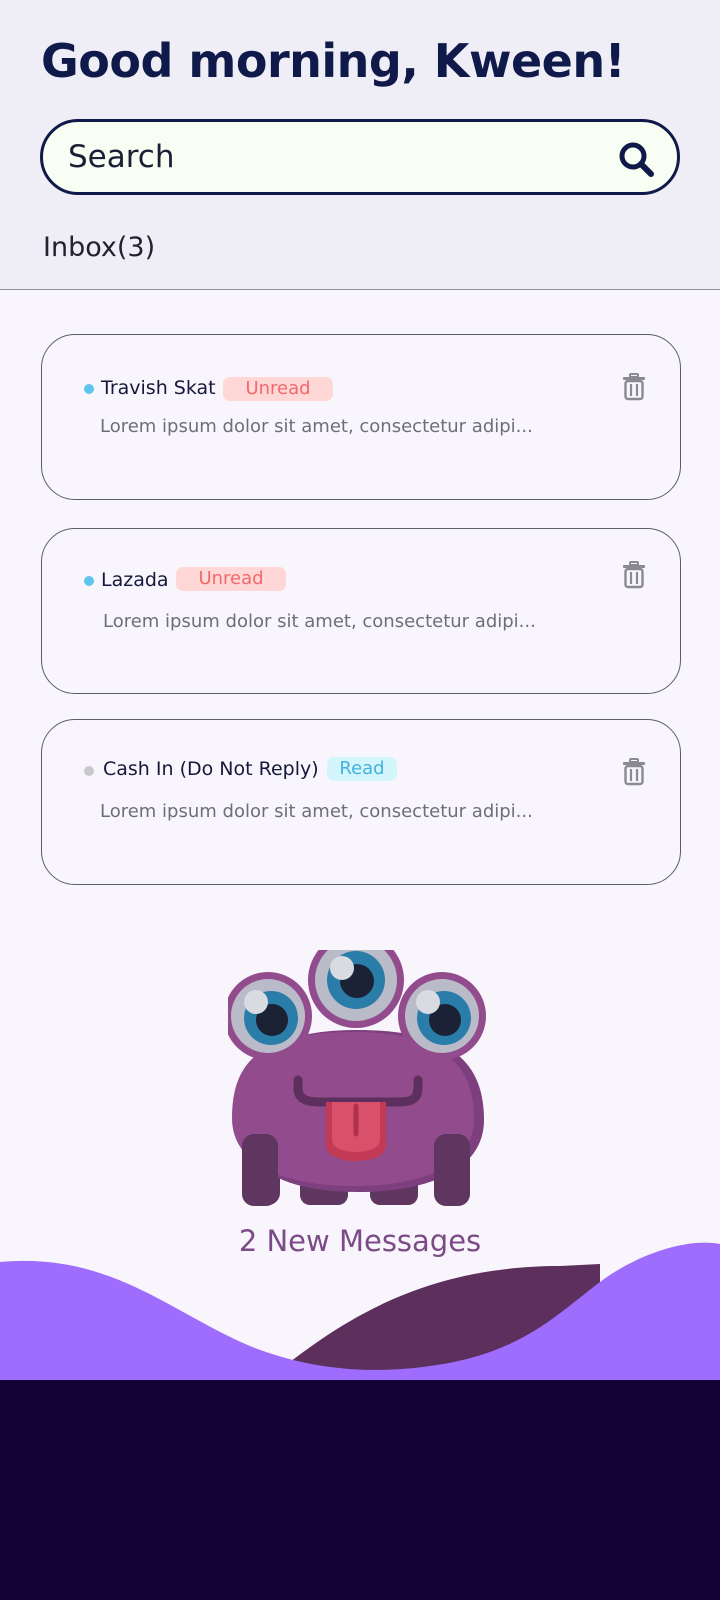  What do you see at coordinates (135, 580) in the screenshot?
I see `message-sender: Lazada` at bounding box center [135, 580].